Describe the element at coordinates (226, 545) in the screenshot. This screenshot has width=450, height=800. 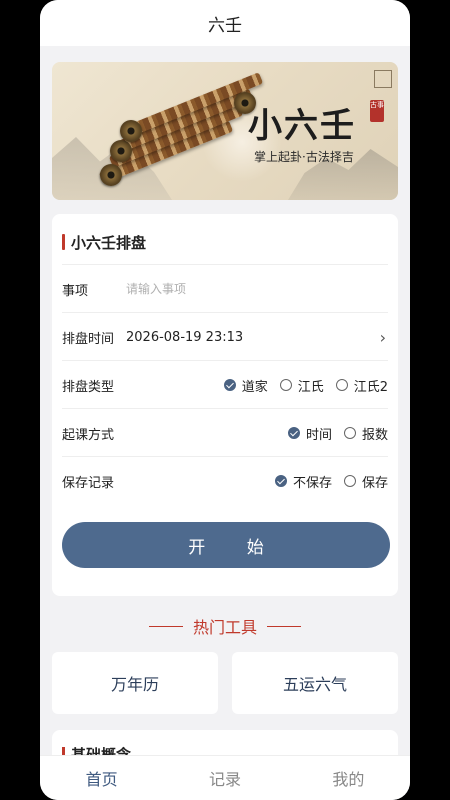
I see `start-button: 开 始` at that location.